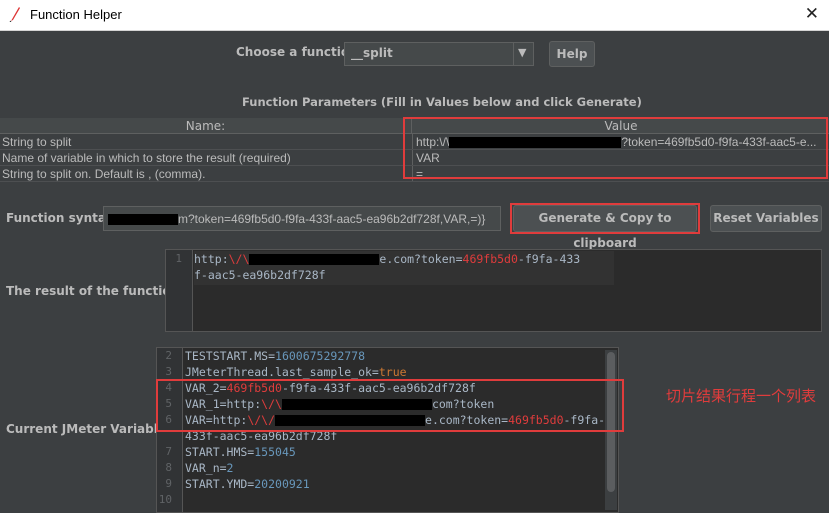 Image resolution: width=829 pixels, height=513 pixels. Describe the element at coordinates (143, 220) in the screenshot. I see `redaction` at that location.